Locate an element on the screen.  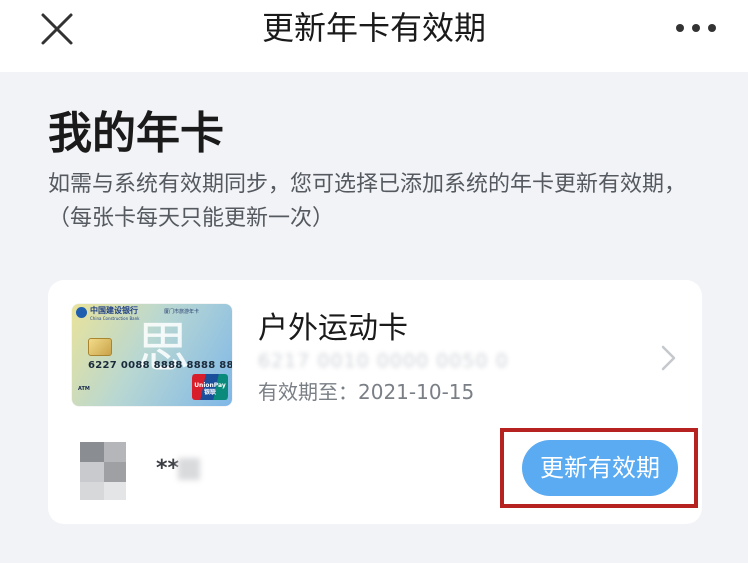
card-image-number: 6227 0088 8888 8888 888 is located at coordinates (160, 365).